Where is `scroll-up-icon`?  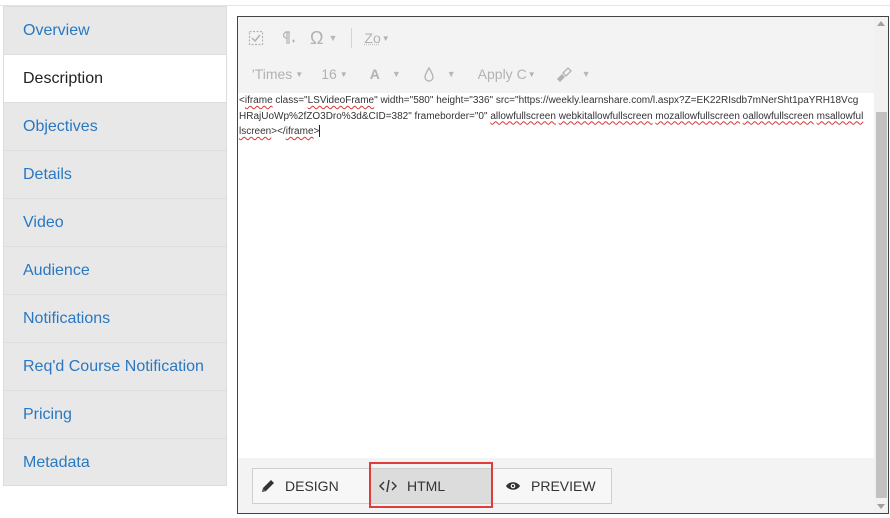
scroll-up-icon is located at coordinates (881, 23).